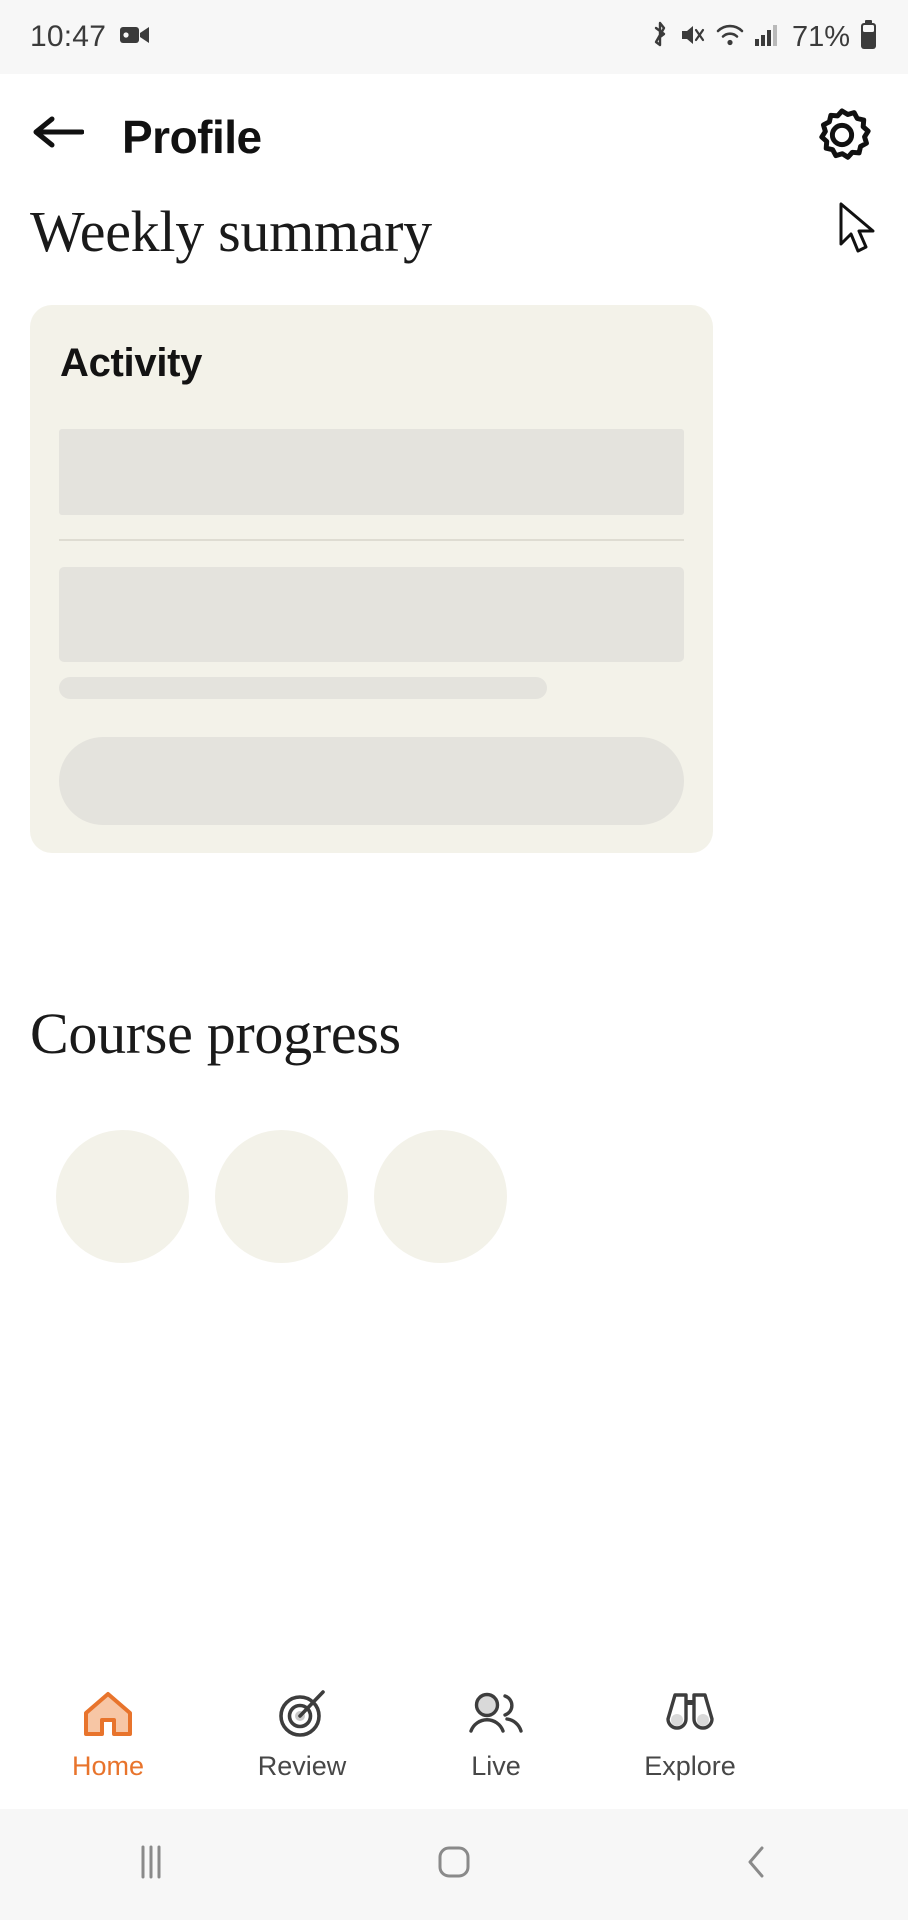 The height and width of the screenshot is (1920, 908). I want to click on binoculars-icon, so click(690, 1714).